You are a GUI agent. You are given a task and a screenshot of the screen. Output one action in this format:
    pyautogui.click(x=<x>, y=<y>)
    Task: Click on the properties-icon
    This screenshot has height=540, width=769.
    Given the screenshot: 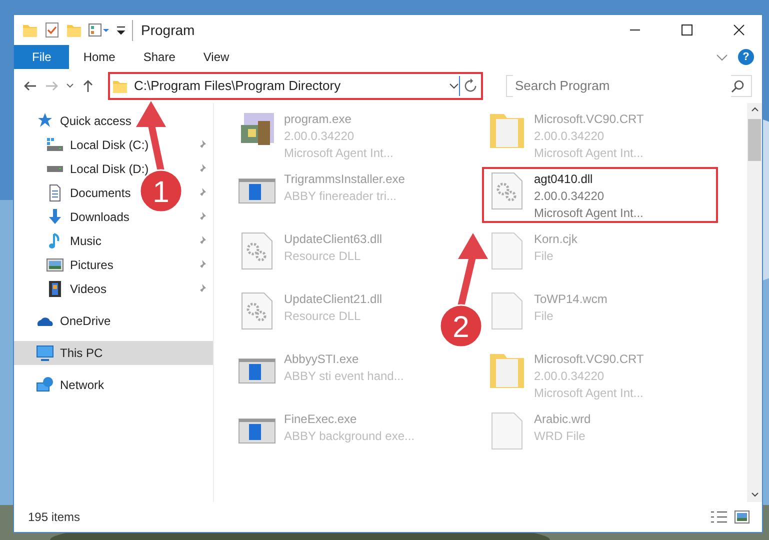 What is the action you would take?
    pyautogui.click(x=99, y=30)
    